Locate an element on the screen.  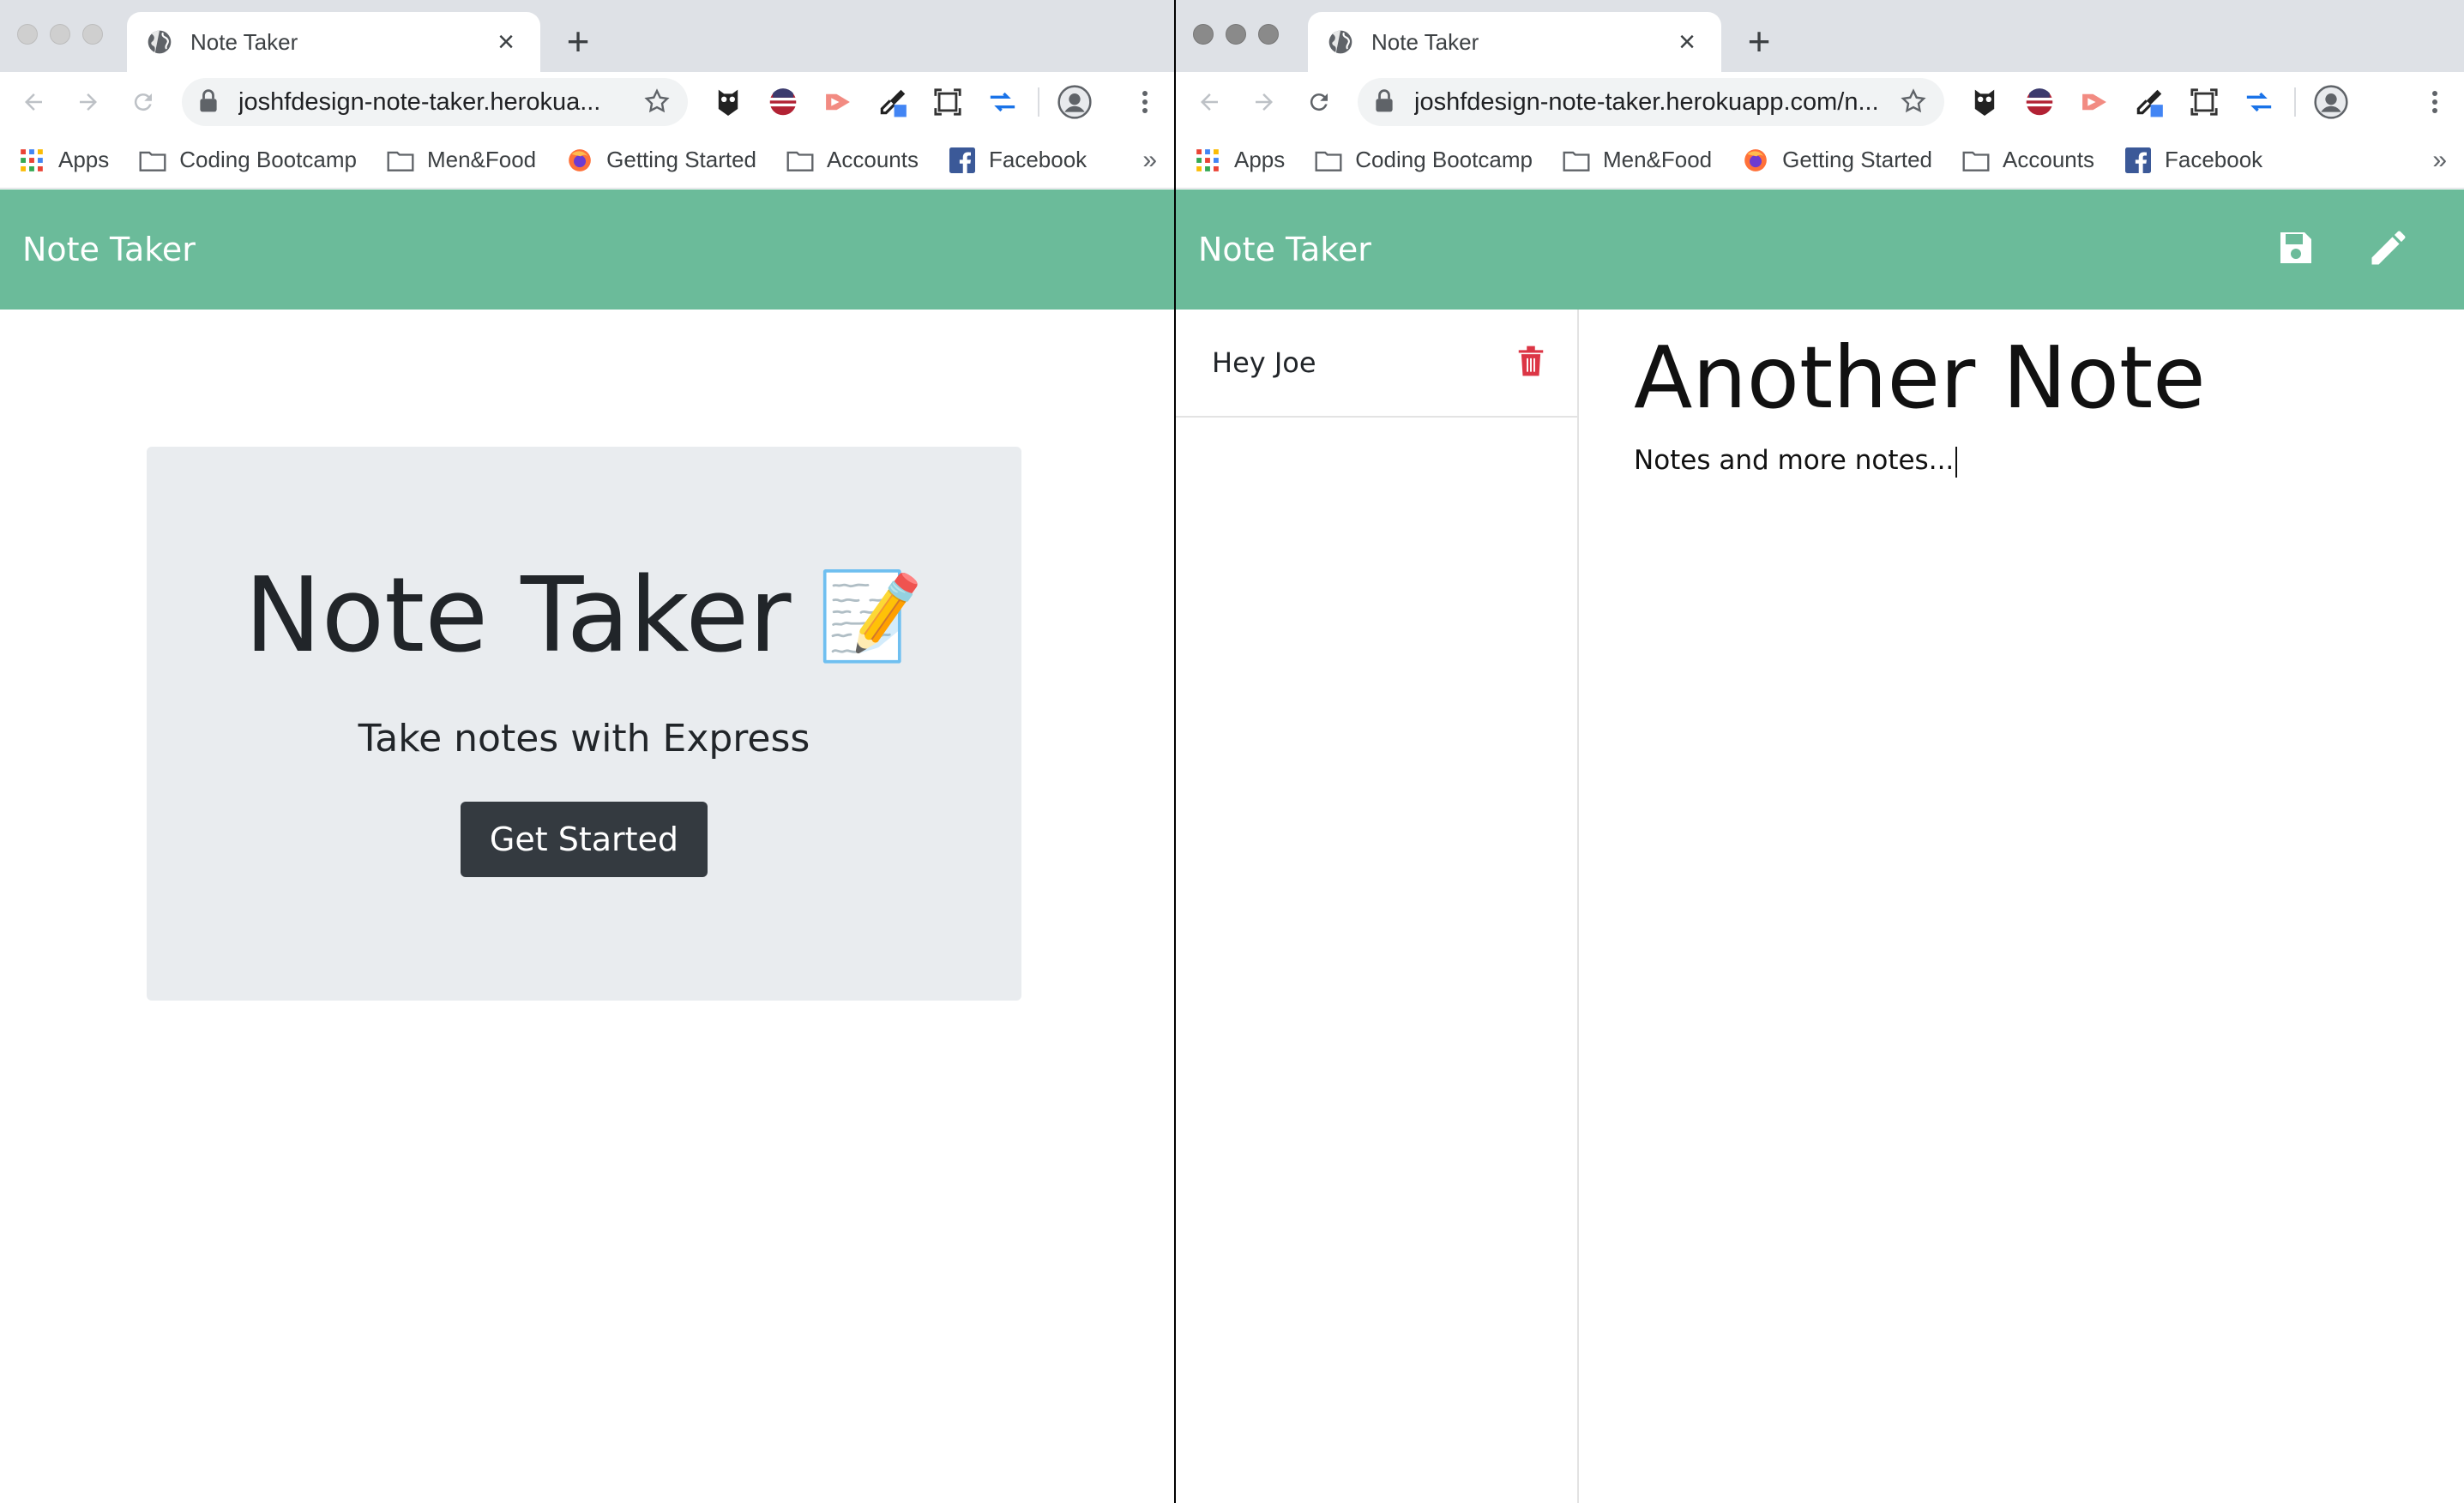
list-item: Hey Joe is located at coordinates (1377, 364).